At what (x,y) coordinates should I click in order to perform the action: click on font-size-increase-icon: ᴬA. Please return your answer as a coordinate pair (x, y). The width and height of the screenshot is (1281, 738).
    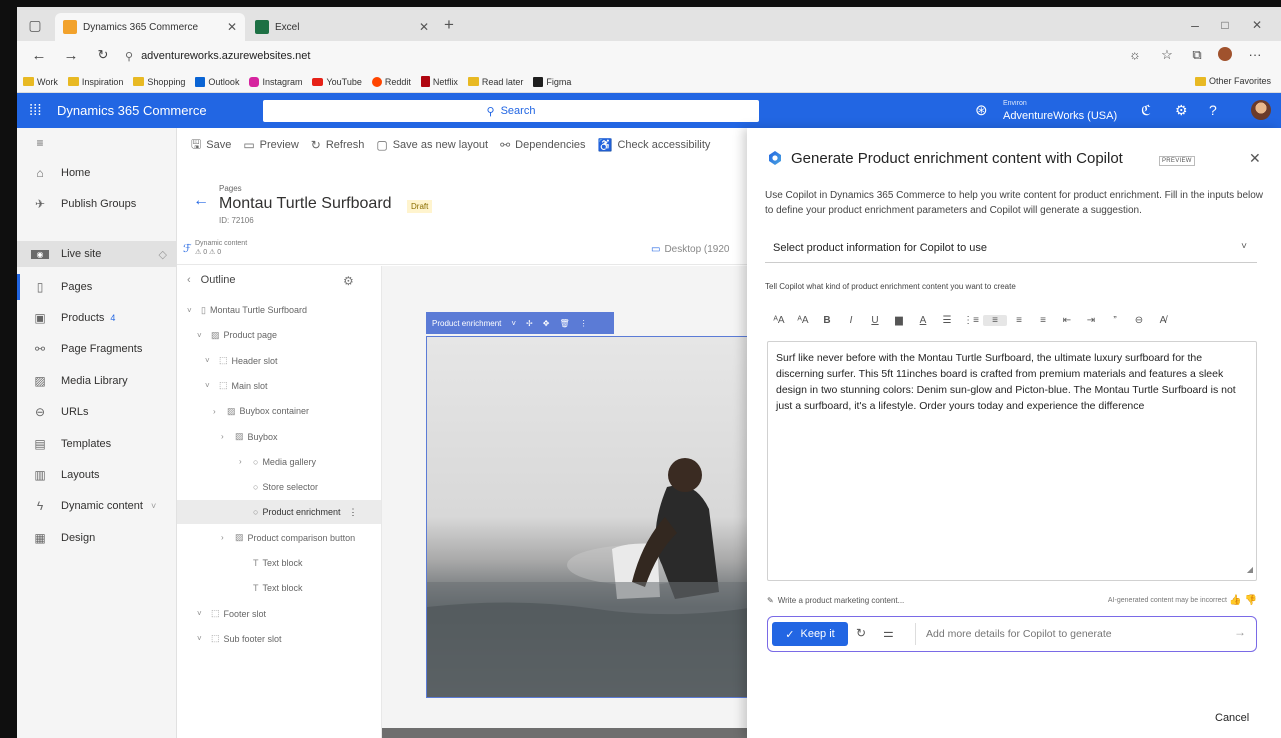
    Looking at the image, I should click on (779, 320).